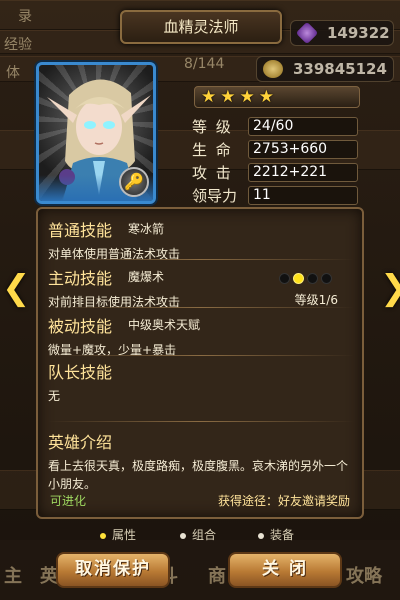 This screenshot has width=400, height=600. Describe the element at coordinates (316, 300) in the screenshot. I see `active-skill-level: 等级1/6` at that location.